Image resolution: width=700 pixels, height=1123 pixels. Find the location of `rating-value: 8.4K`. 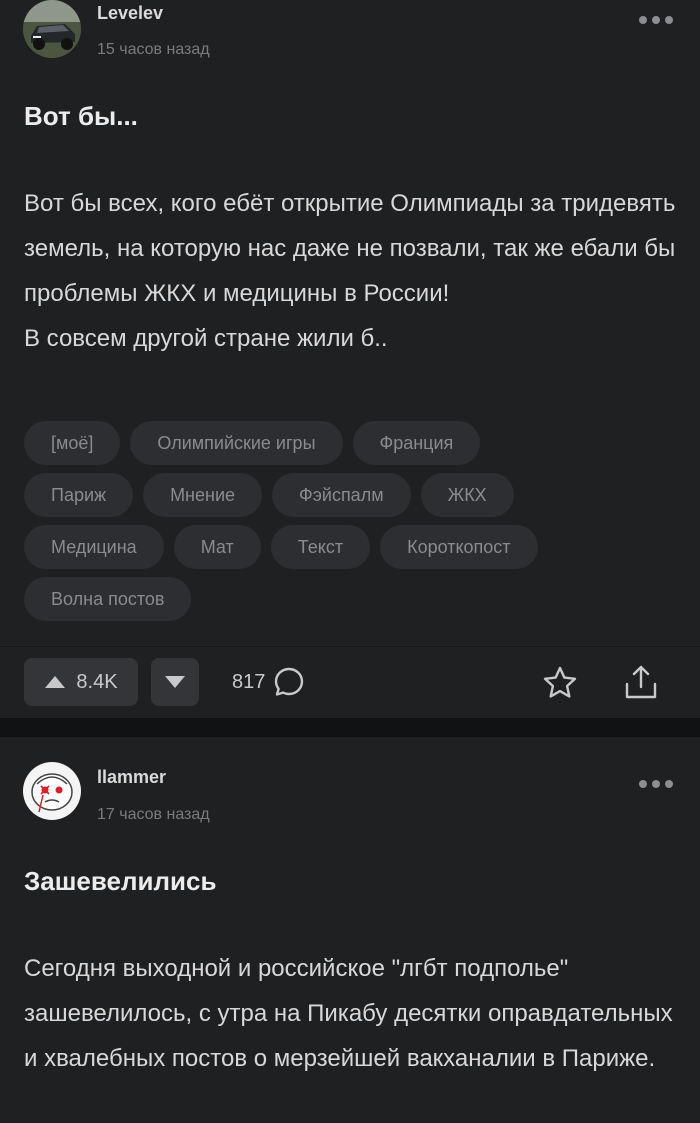

rating-value: 8.4K is located at coordinates (97, 681).